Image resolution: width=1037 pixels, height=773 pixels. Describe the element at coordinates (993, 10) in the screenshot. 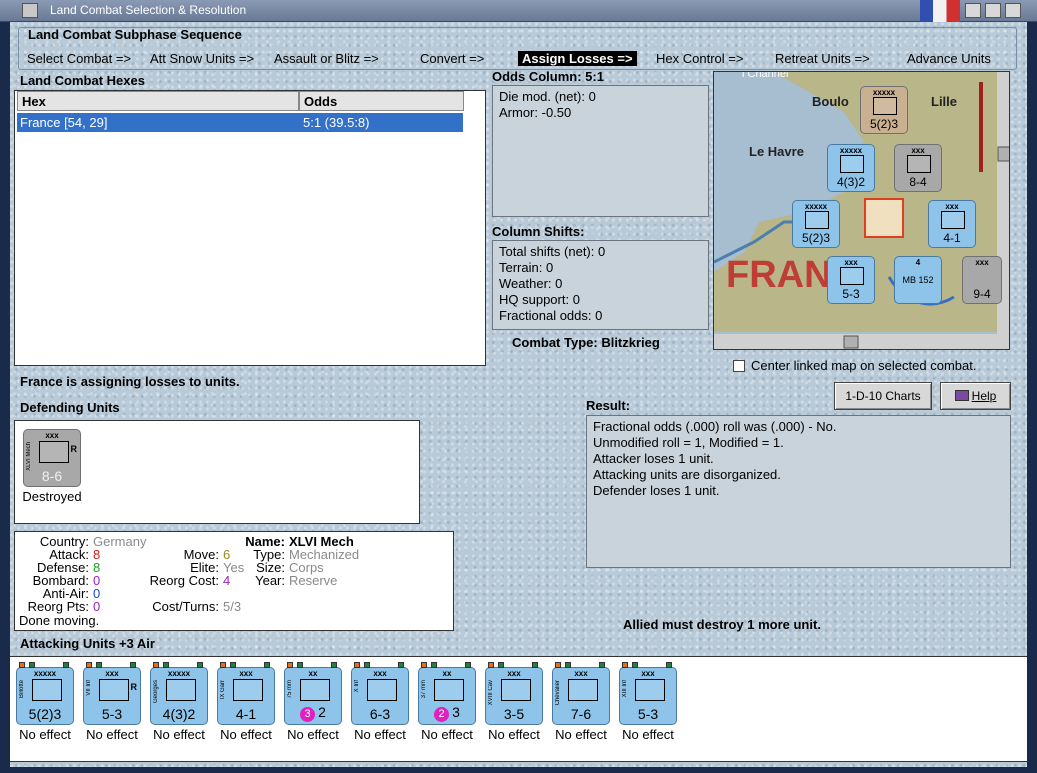

I see `maximize-button` at that location.